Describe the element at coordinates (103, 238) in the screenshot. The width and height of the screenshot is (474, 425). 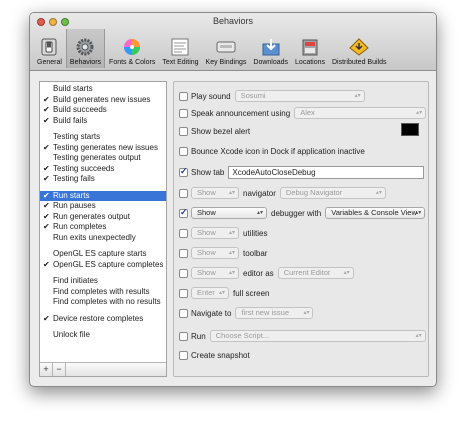
I see `behavior-list-item: Run exits unexpectedly` at that location.